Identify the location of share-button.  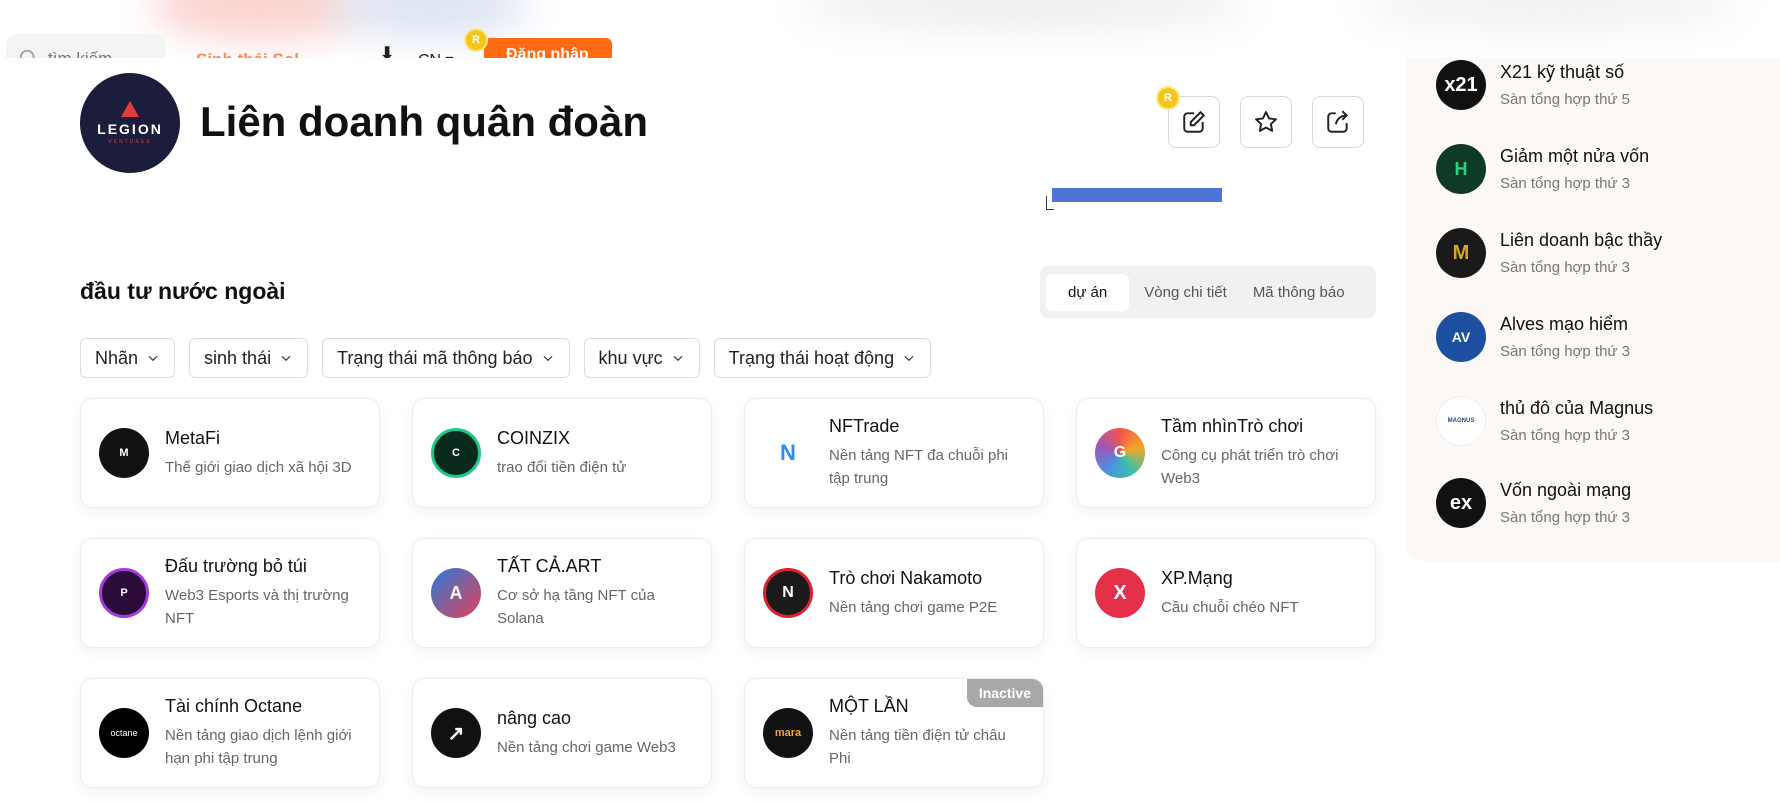
(1338, 122).